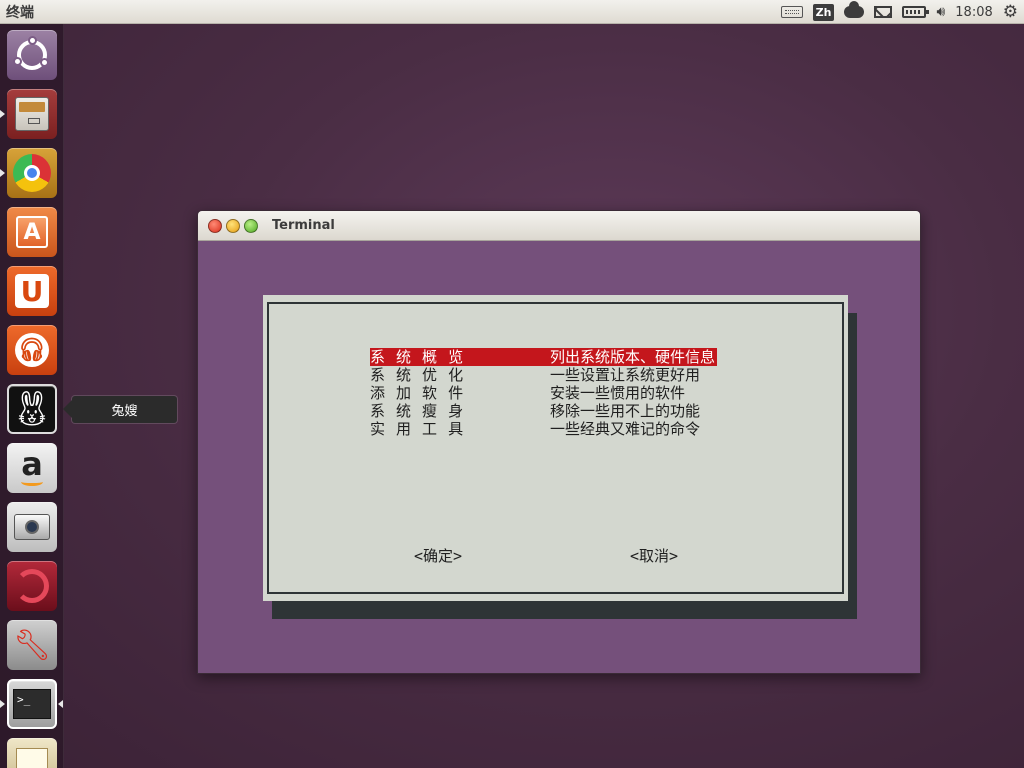 Image resolution: width=1024 pixels, height=768 pixels. Describe the element at coordinates (1010, 12) in the screenshot. I see `session-gear-icon: ⚙` at that location.